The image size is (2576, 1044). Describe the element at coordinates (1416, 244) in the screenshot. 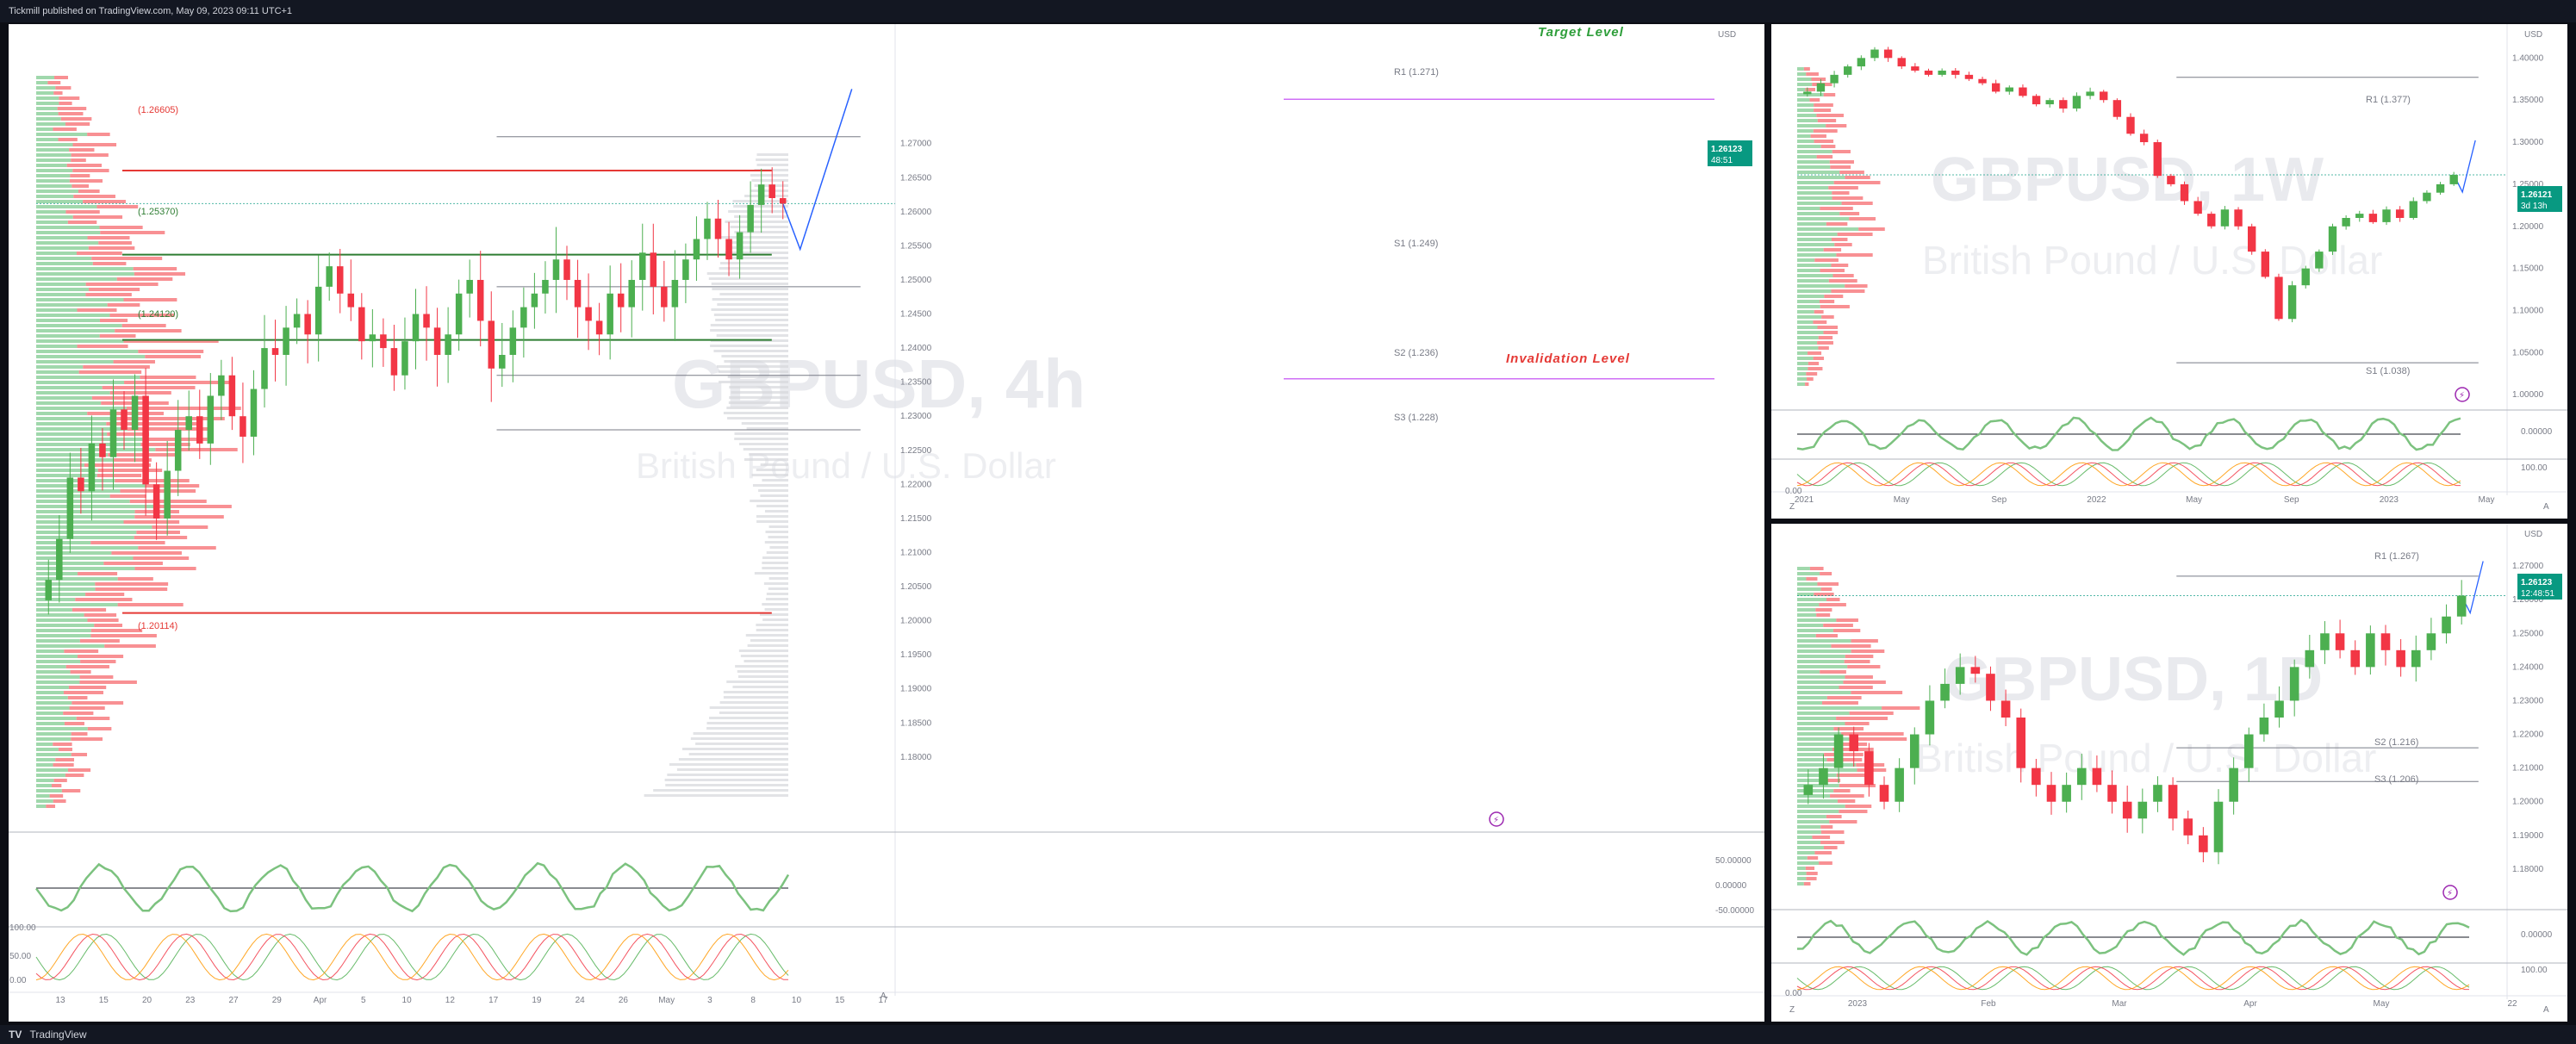

I see `pivot-s1-label: S1 (1.249)` at that location.